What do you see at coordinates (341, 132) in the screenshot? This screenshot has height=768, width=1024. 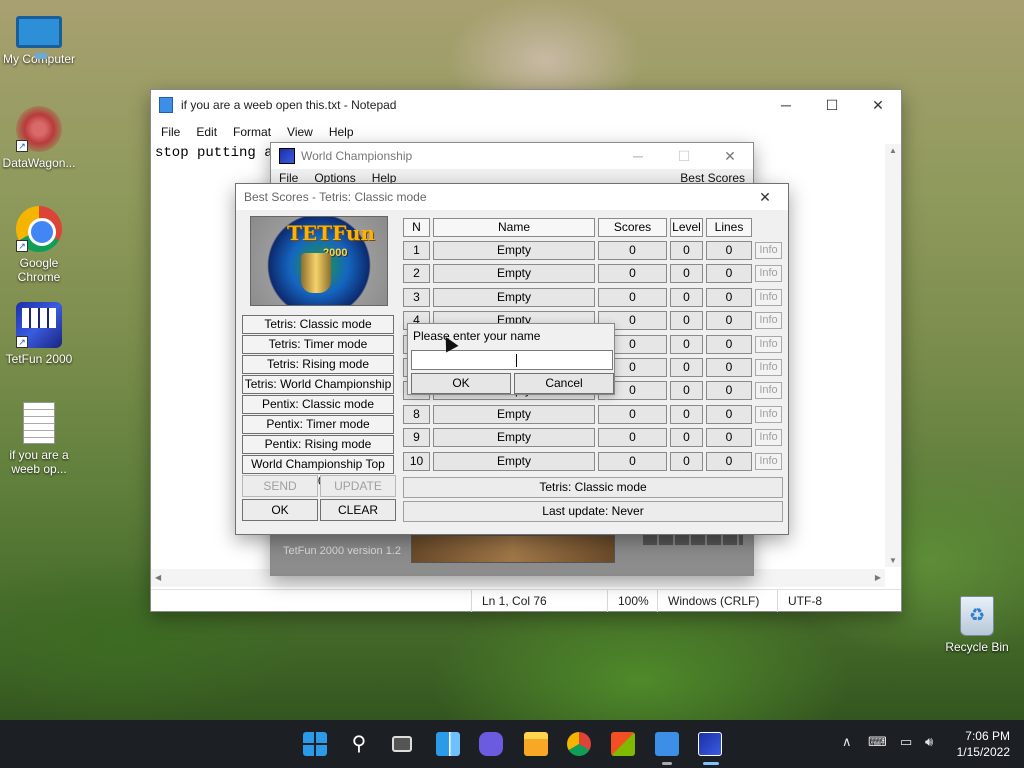 I see `menu-help: Help` at bounding box center [341, 132].